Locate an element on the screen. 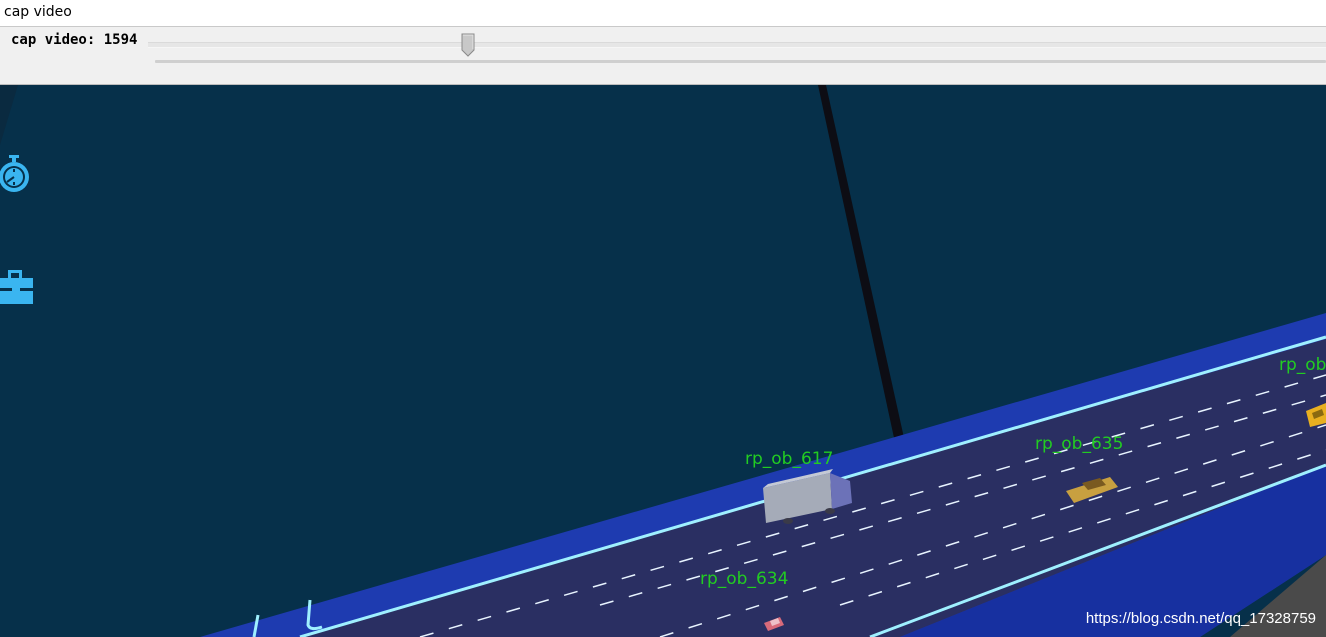  object-label: rp_ob_617 is located at coordinates (789, 459).